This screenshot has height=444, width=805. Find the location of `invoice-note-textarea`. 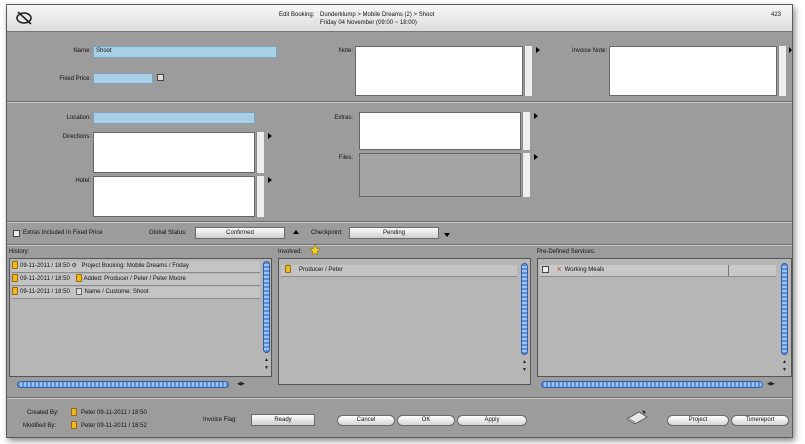

invoice-note-textarea is located at coordinates (693, 71).